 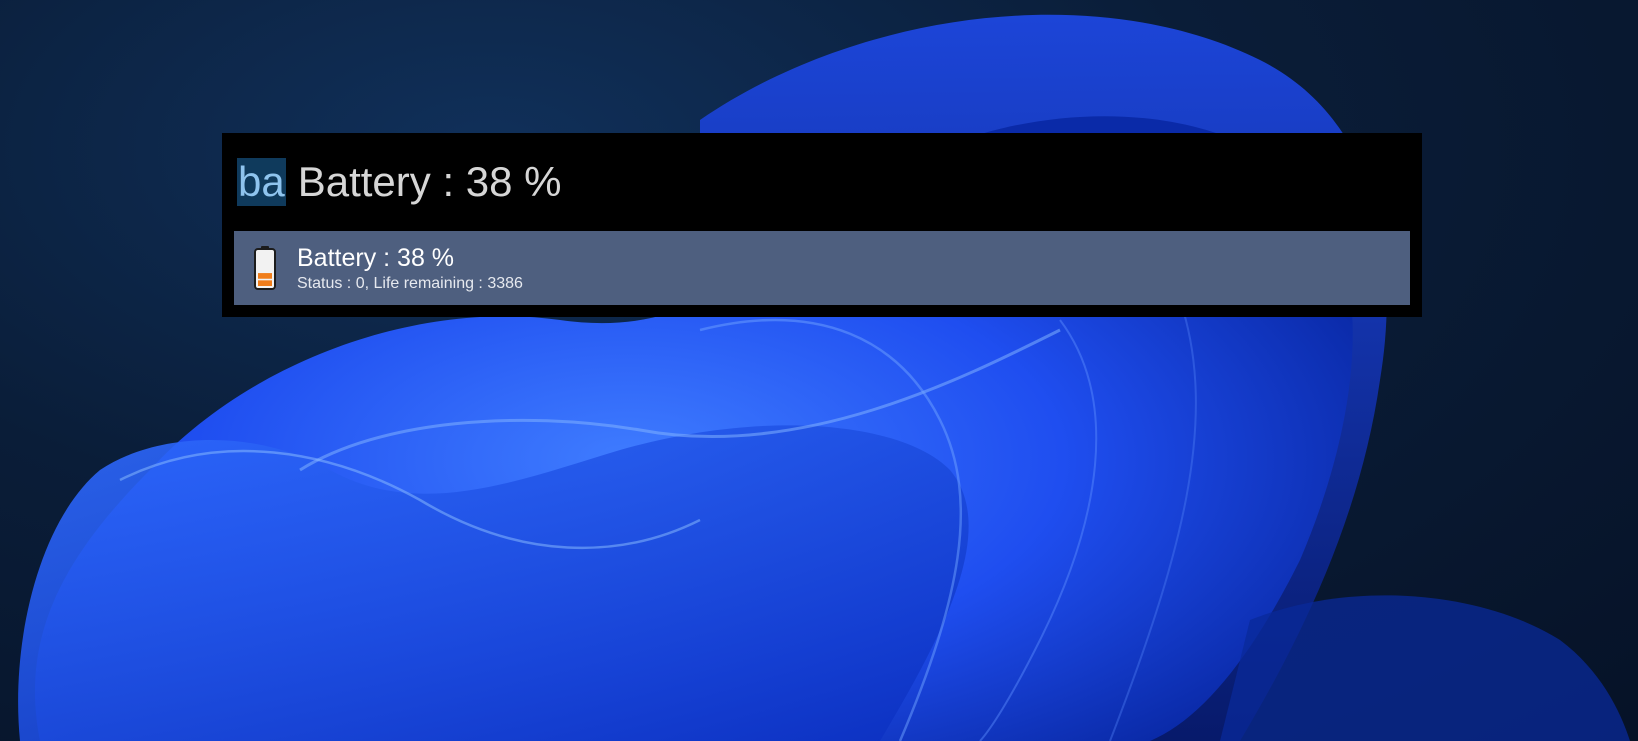 I want to click on result-title: Battery : 38 %, so click(x=376, y=258).